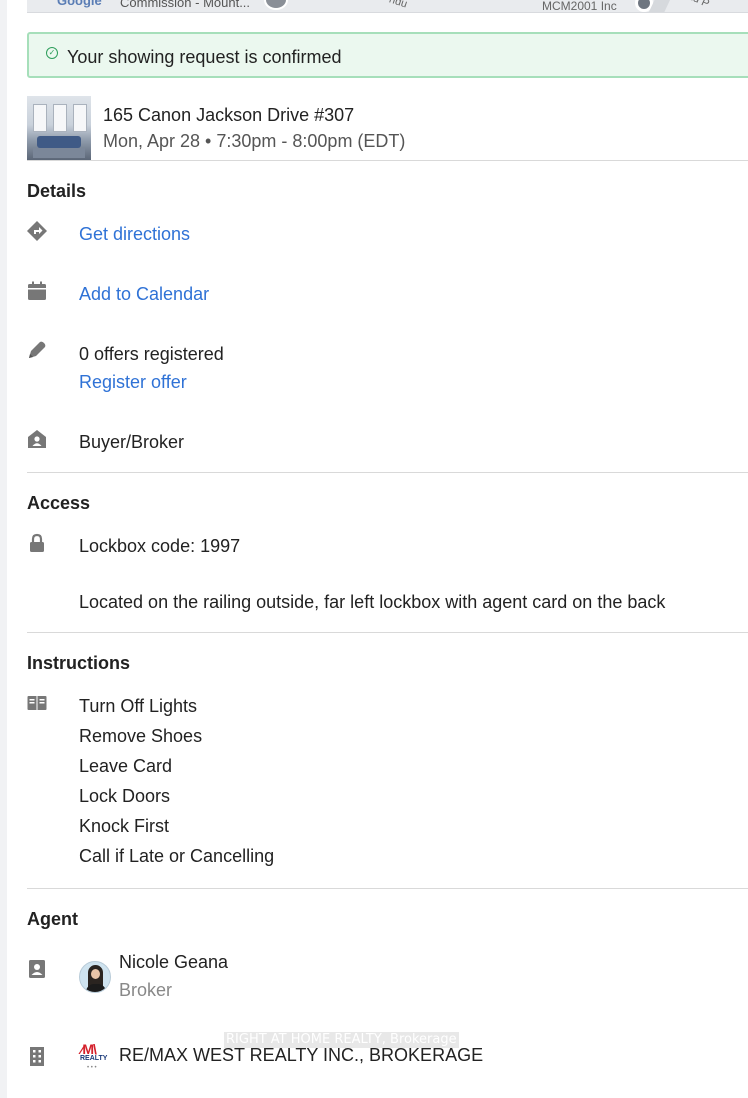 The height and width of the screenshot is (1098, 748). What do you see at coordinates (37, 703) in the screenshot?
I see `book-icon` at bounding box center [37, 703].